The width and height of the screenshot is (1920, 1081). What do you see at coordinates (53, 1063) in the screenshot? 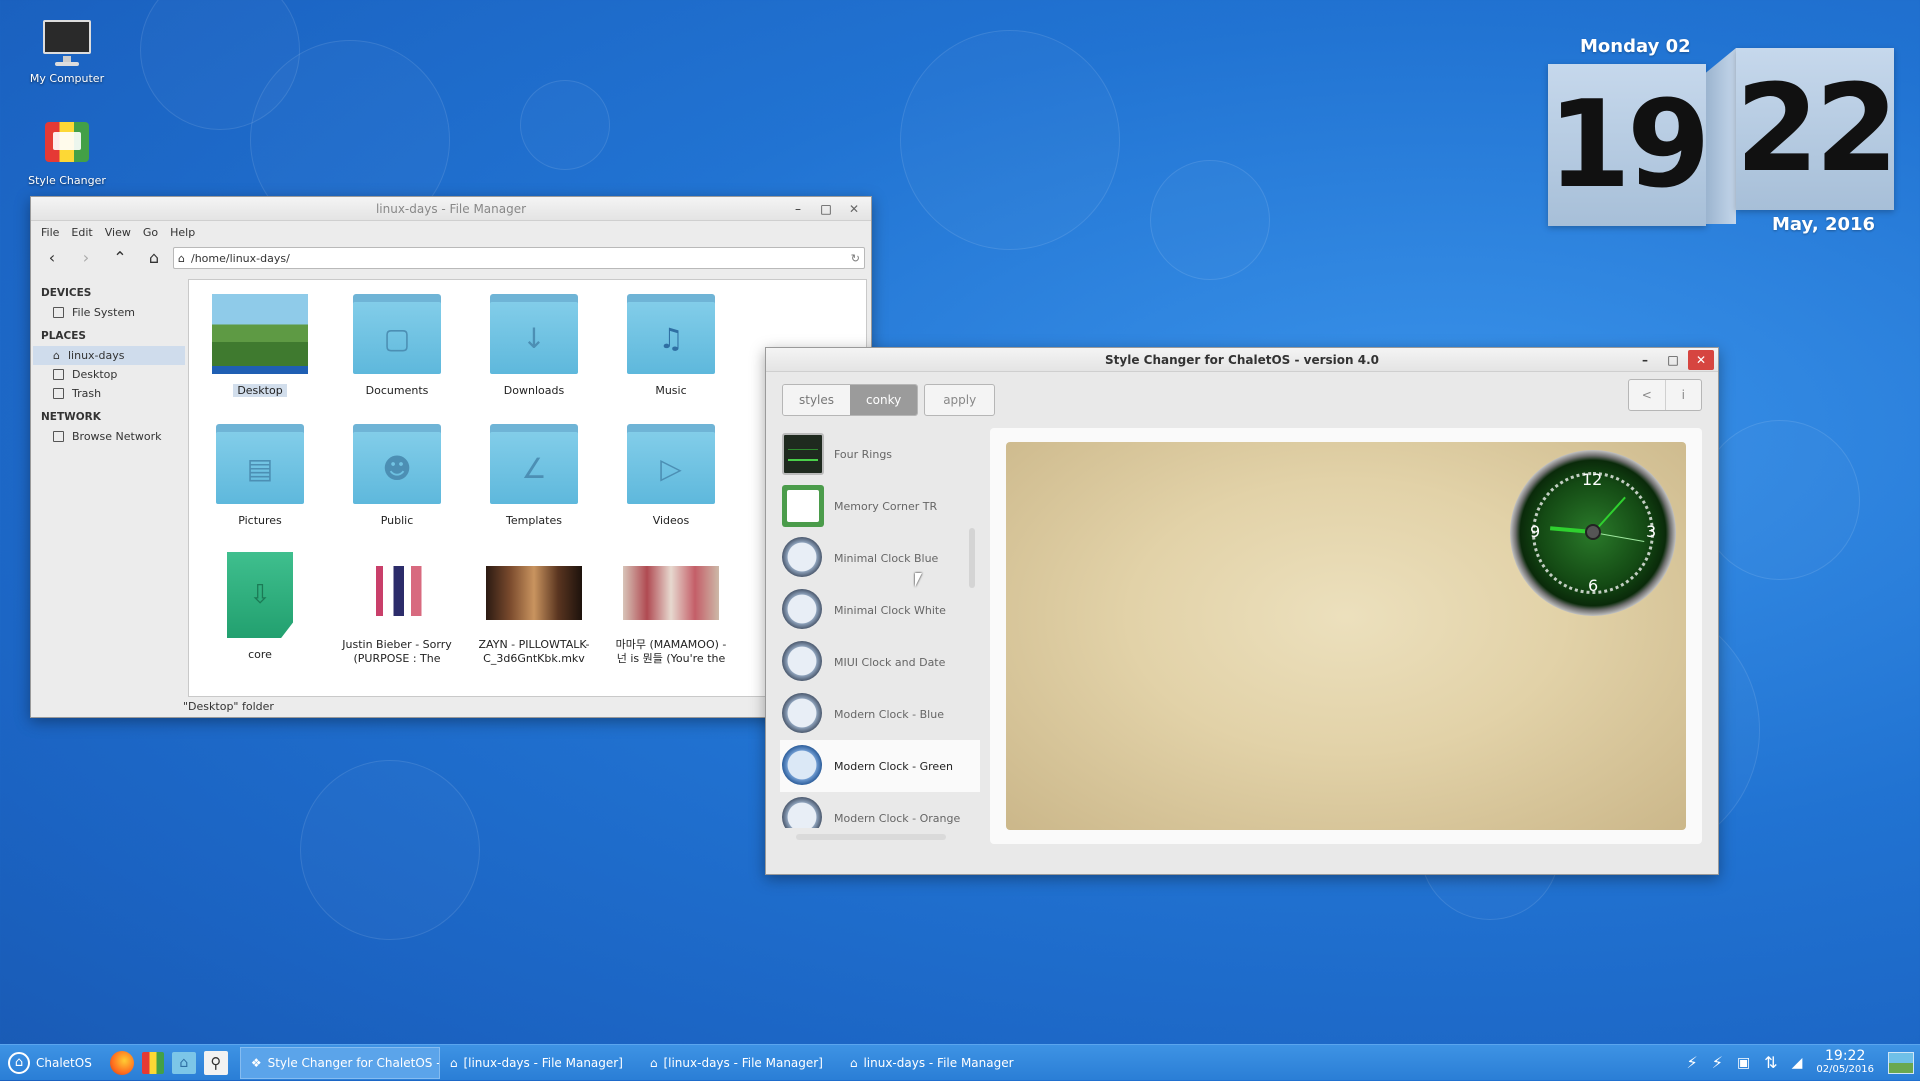
I see `start-menu-button: ⌂ ChaletOS` at bounding box center [53, 1063].